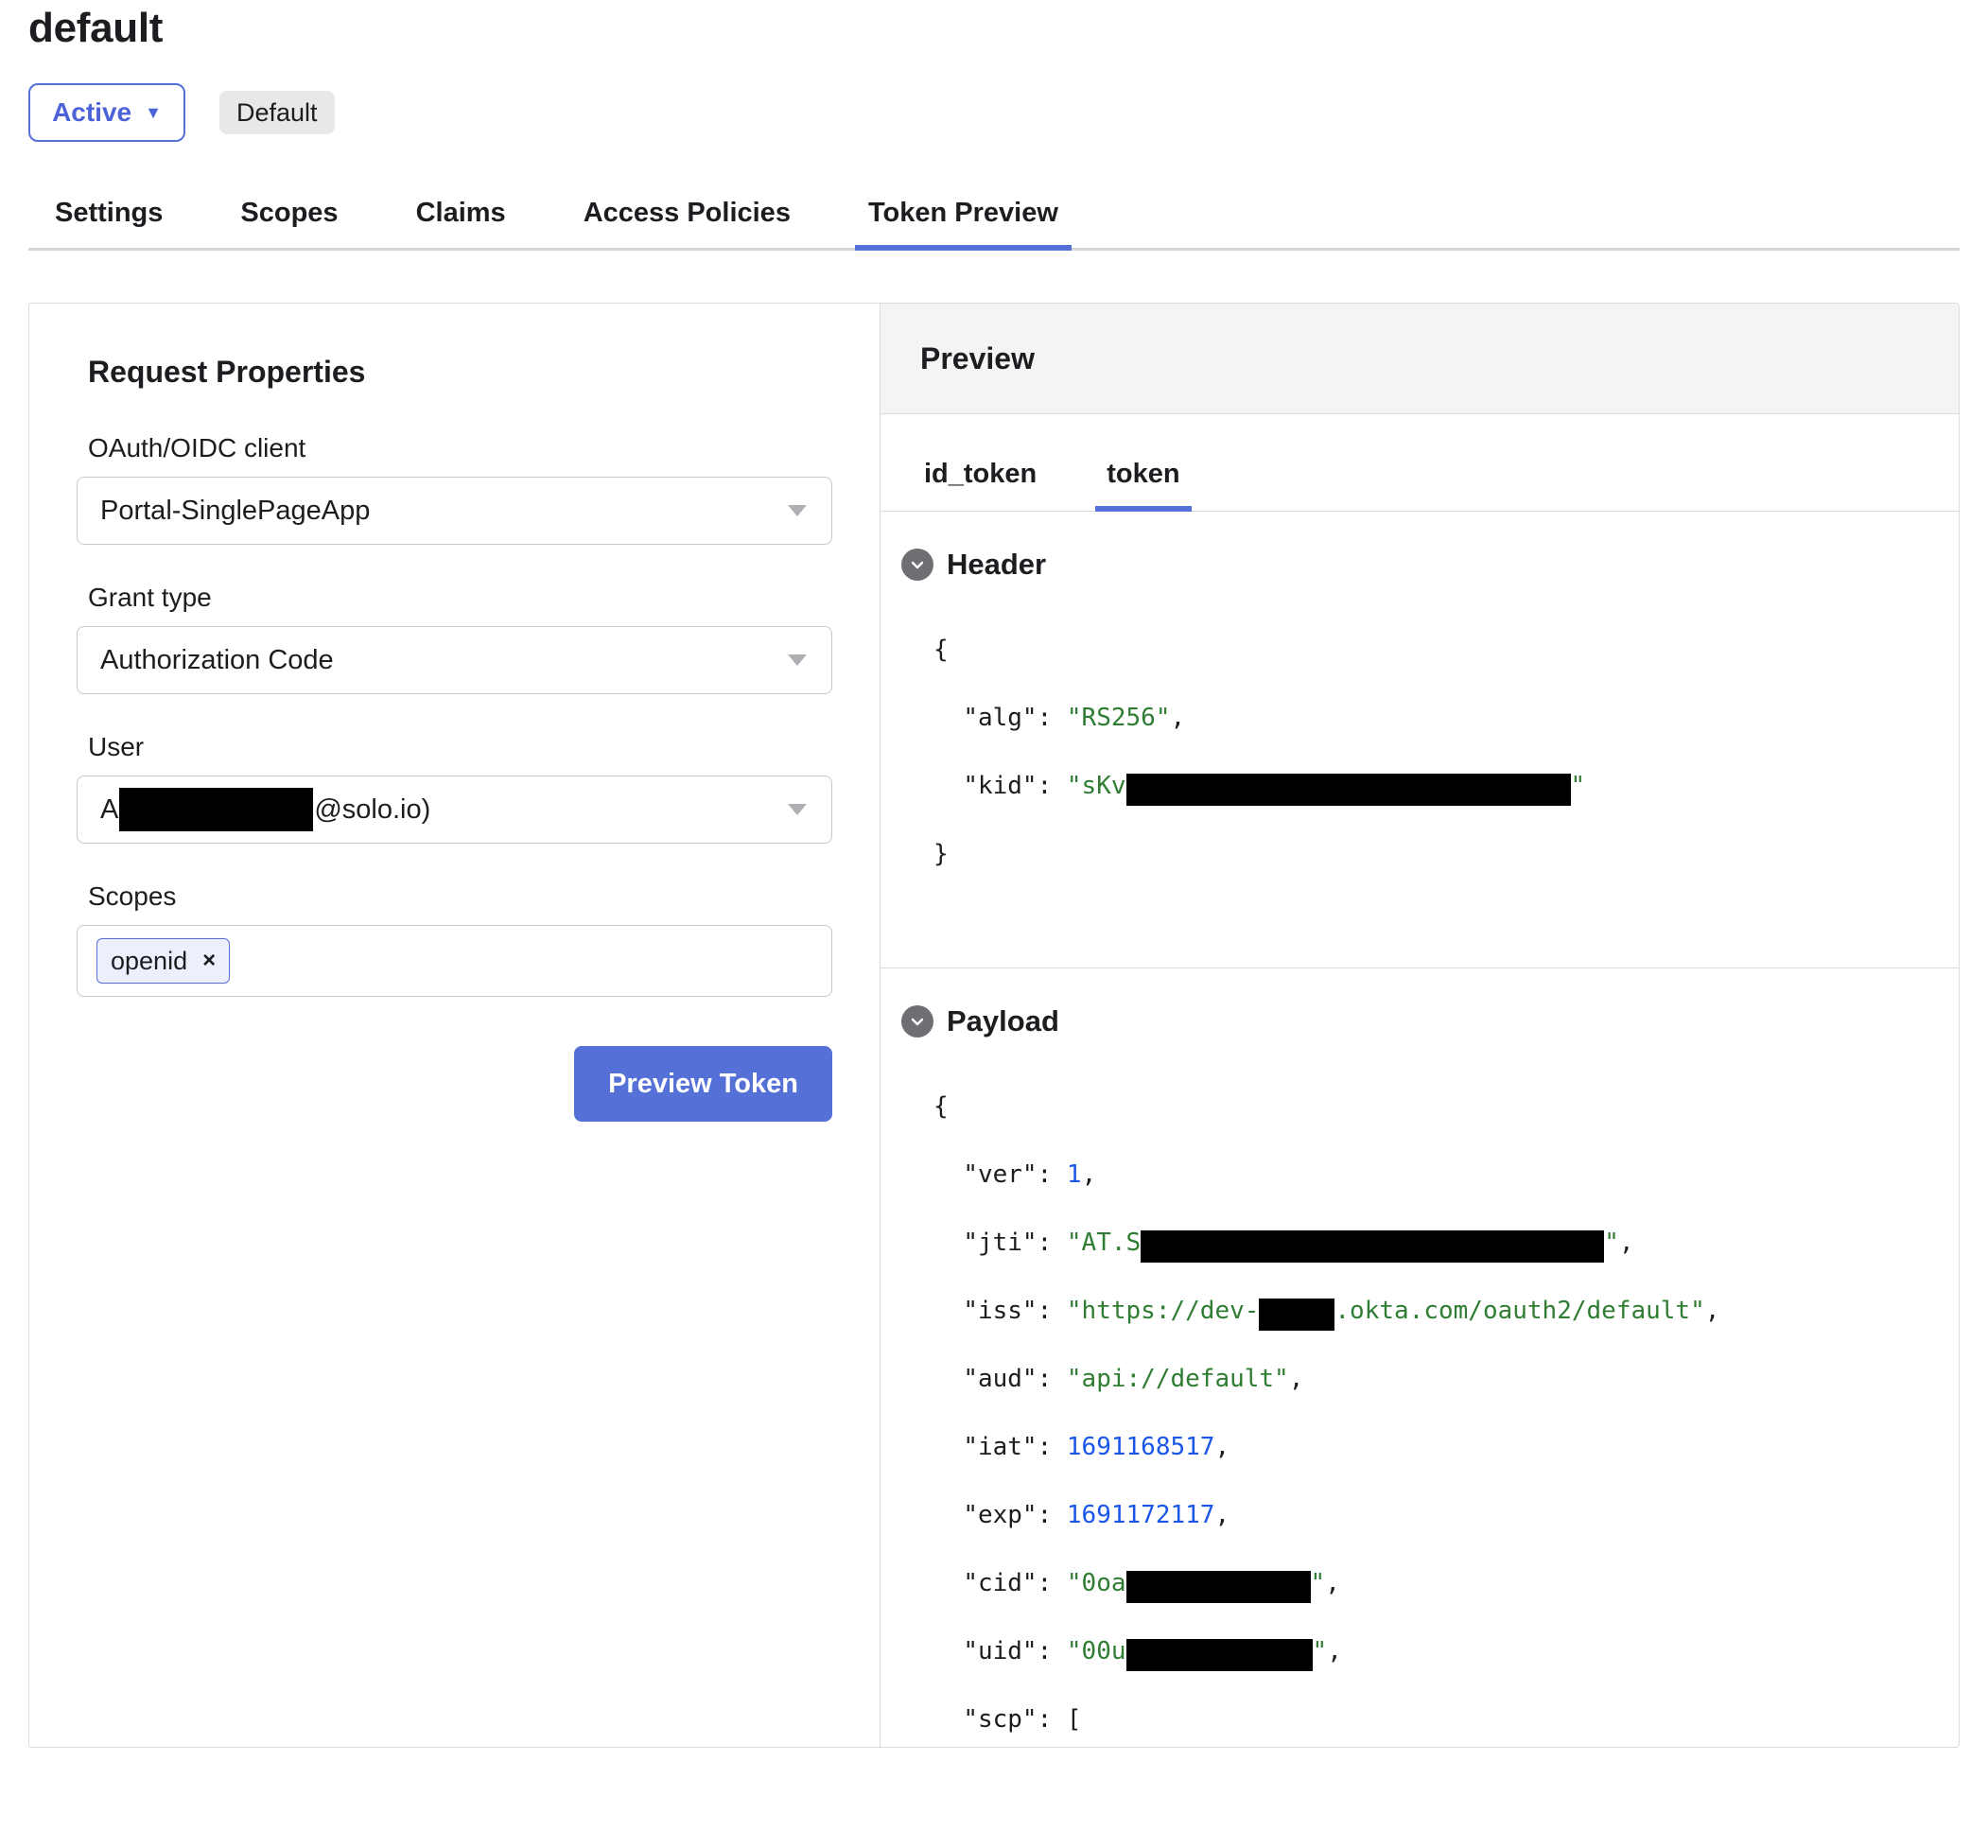 This screenshot has height=1848, width=1988. I want to click on scope-chip-label: openid, so click(149, 960).